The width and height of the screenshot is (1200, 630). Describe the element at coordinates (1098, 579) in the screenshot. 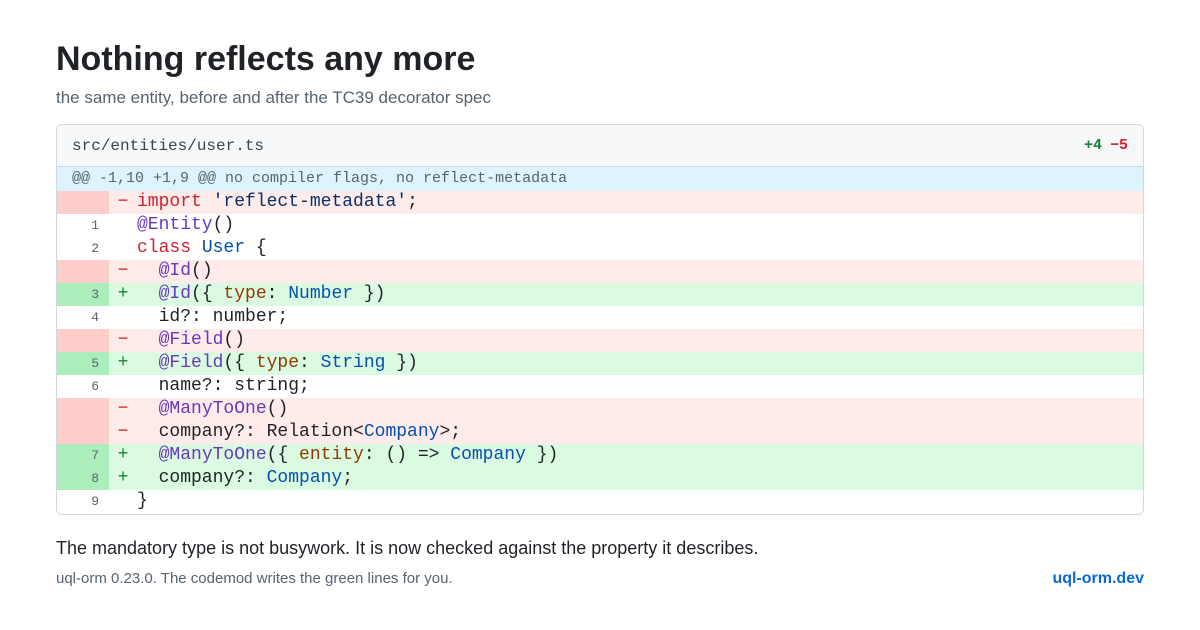

I see `site-link: uql-orm.dev` at that location.